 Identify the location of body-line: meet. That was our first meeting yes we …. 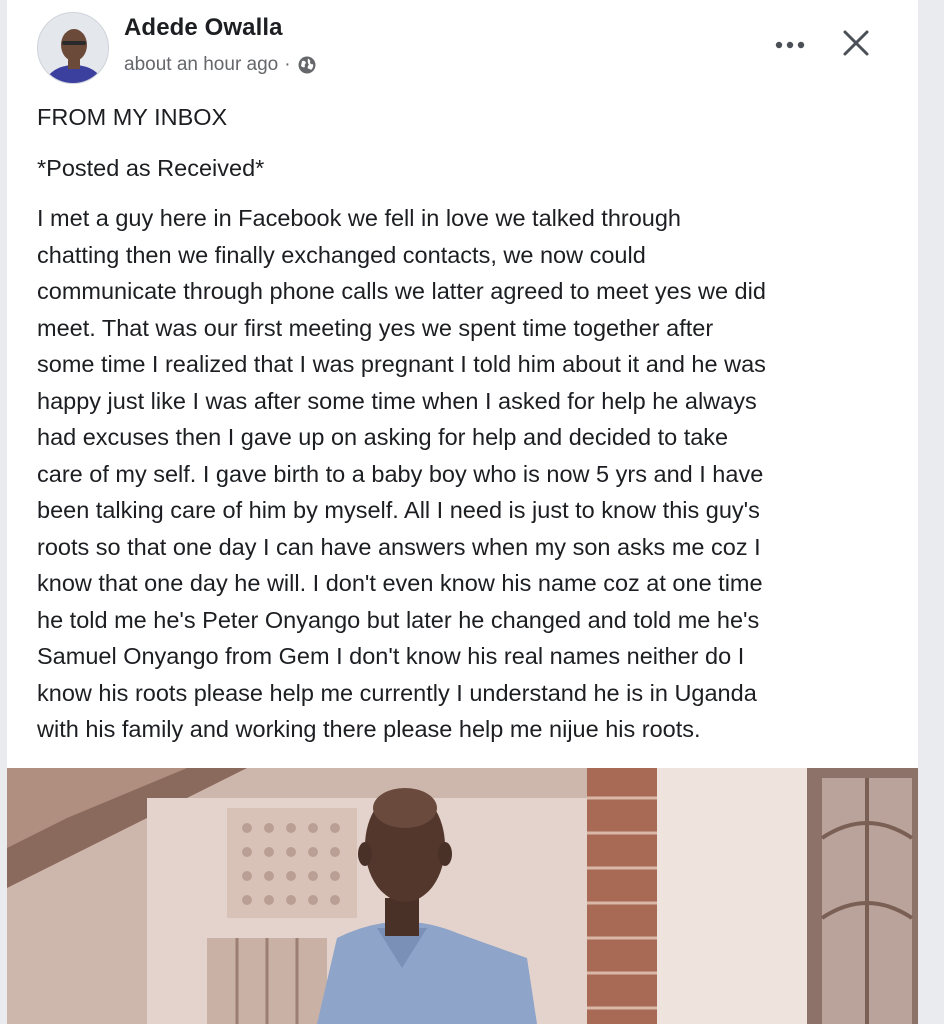
(375, 327).